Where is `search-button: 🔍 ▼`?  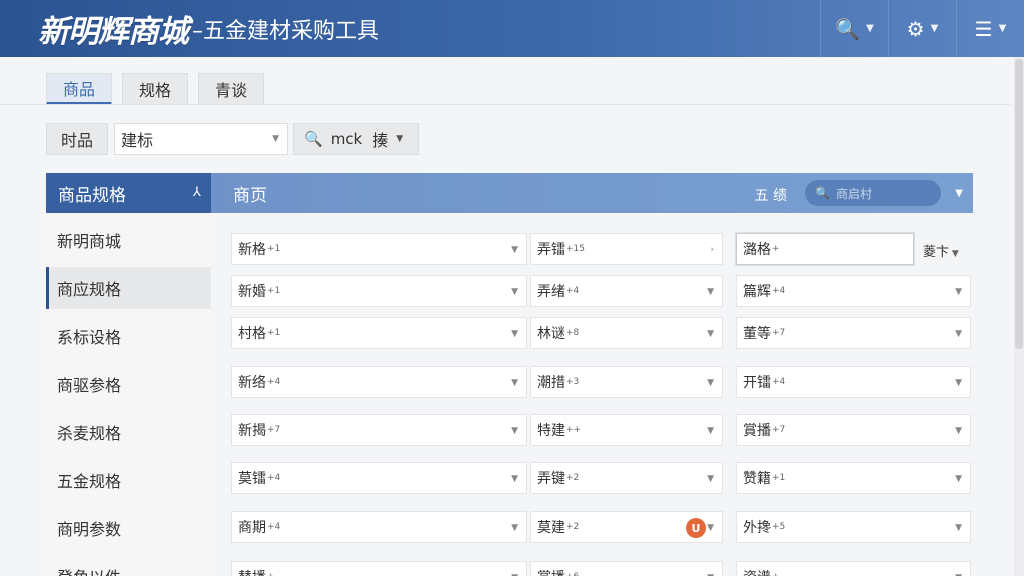 search-button: 🔍 ▼ is located at coordinates (854, 28).